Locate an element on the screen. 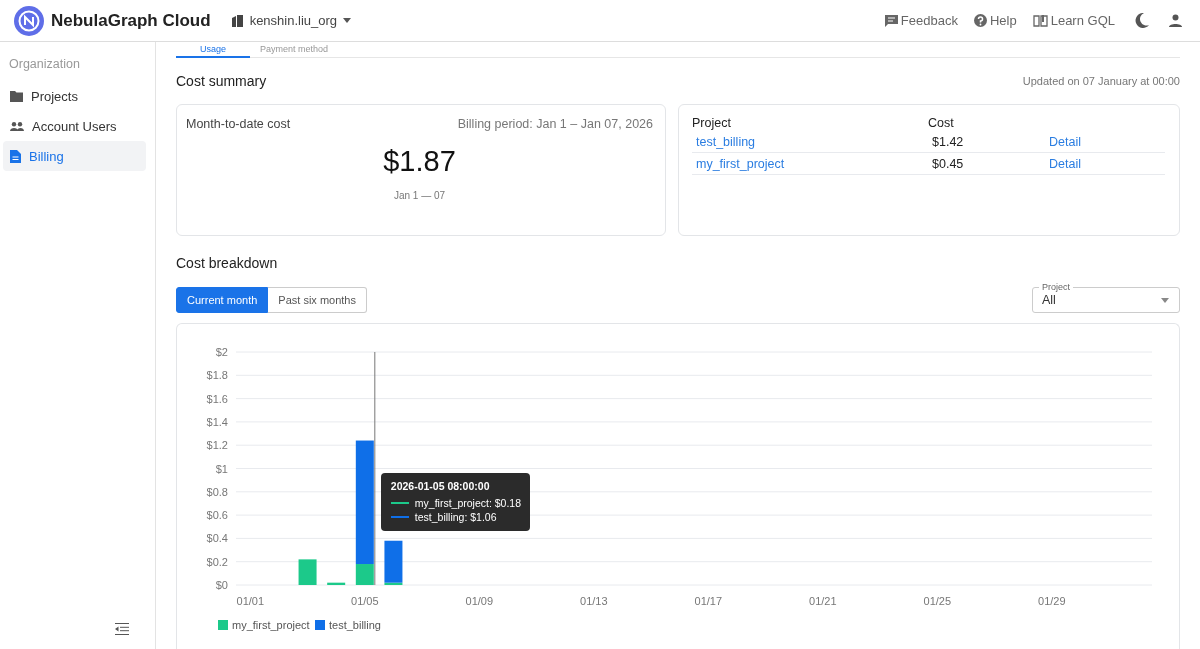  billing-period: Billing period: Jan 1 – Jan 07, 2026 is located at coordinates (555, 124).